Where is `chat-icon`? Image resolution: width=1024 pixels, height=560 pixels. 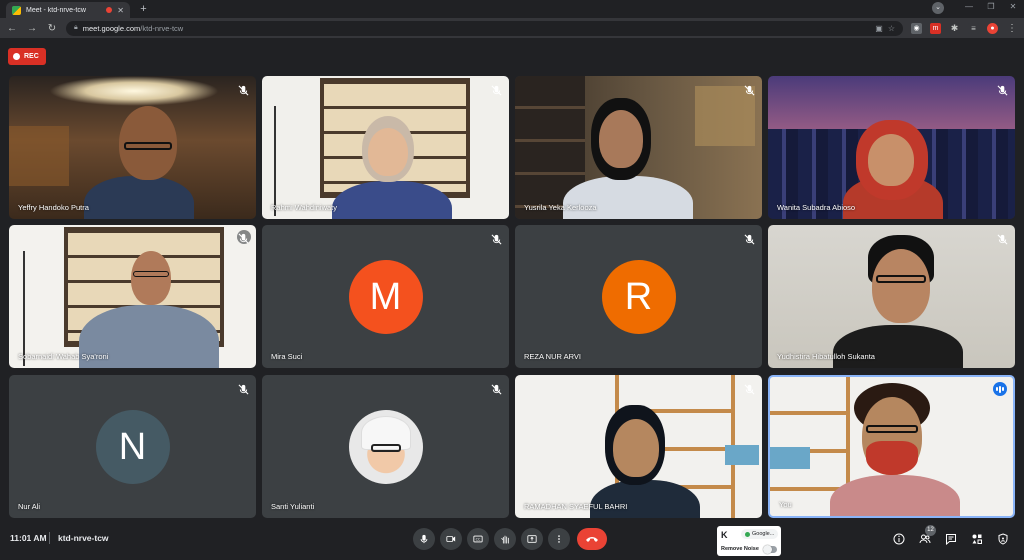
chat-icon is located at coordinates (951, 539).